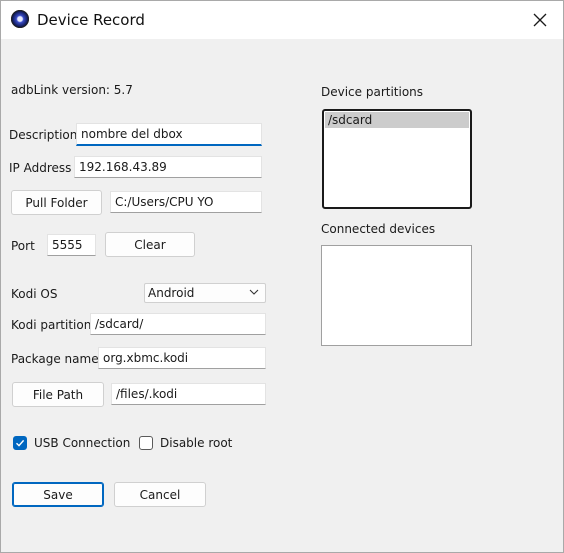  I want to click on file-path-button-label: File Path, so click(58, 394).